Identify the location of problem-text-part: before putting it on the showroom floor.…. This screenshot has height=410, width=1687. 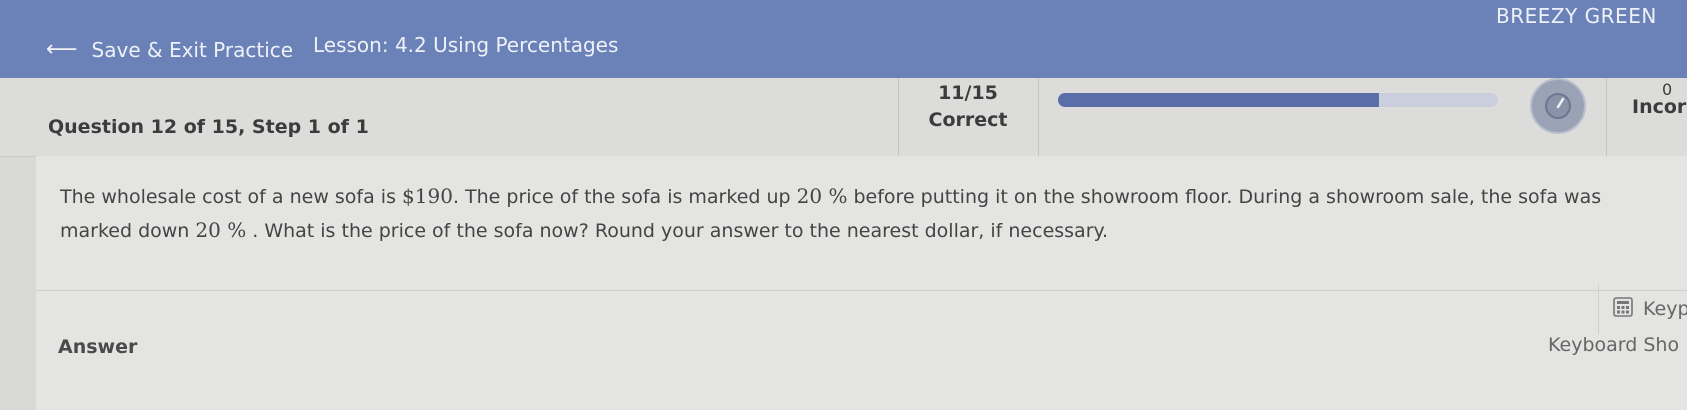
(1224, 197).